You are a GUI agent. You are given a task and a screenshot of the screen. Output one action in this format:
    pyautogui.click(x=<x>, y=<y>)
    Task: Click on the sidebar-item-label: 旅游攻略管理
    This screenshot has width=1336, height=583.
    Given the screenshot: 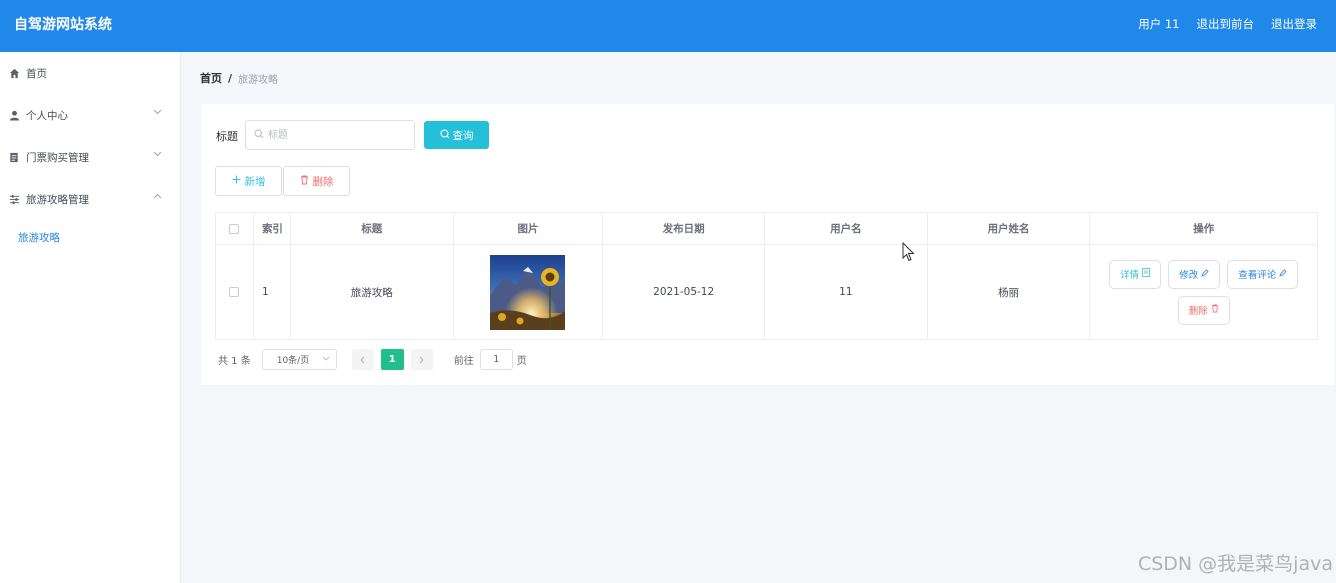 What is the action you would take?
    pyautogui.click(x=57, y=199)
    